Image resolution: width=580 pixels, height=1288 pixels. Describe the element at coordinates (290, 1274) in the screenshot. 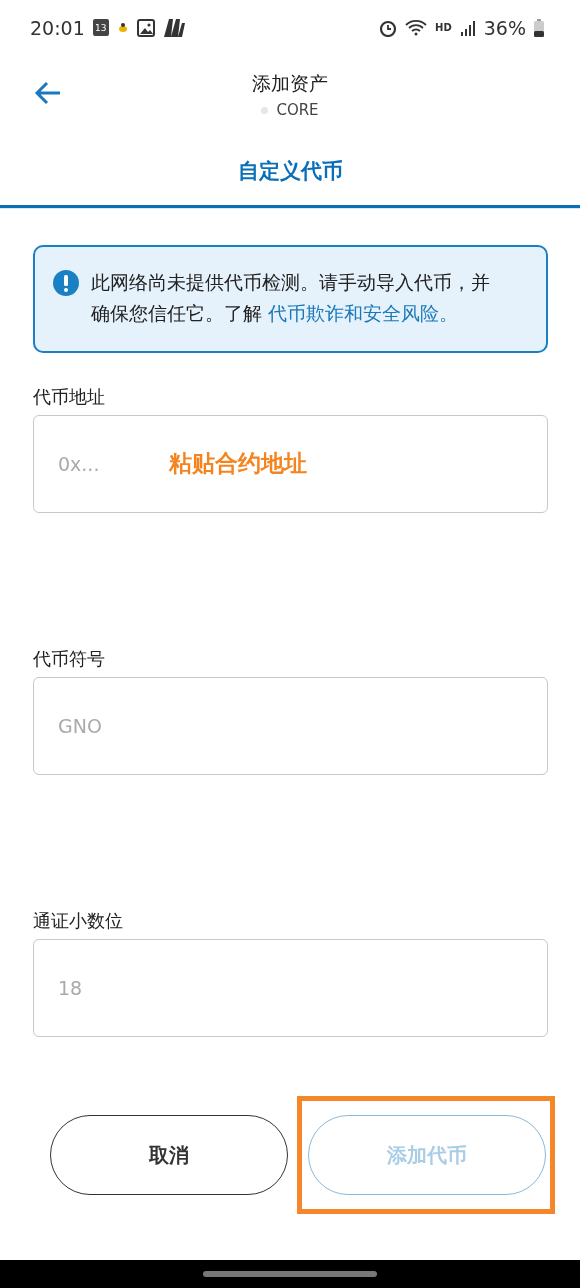

I see `home-handle` at that location.